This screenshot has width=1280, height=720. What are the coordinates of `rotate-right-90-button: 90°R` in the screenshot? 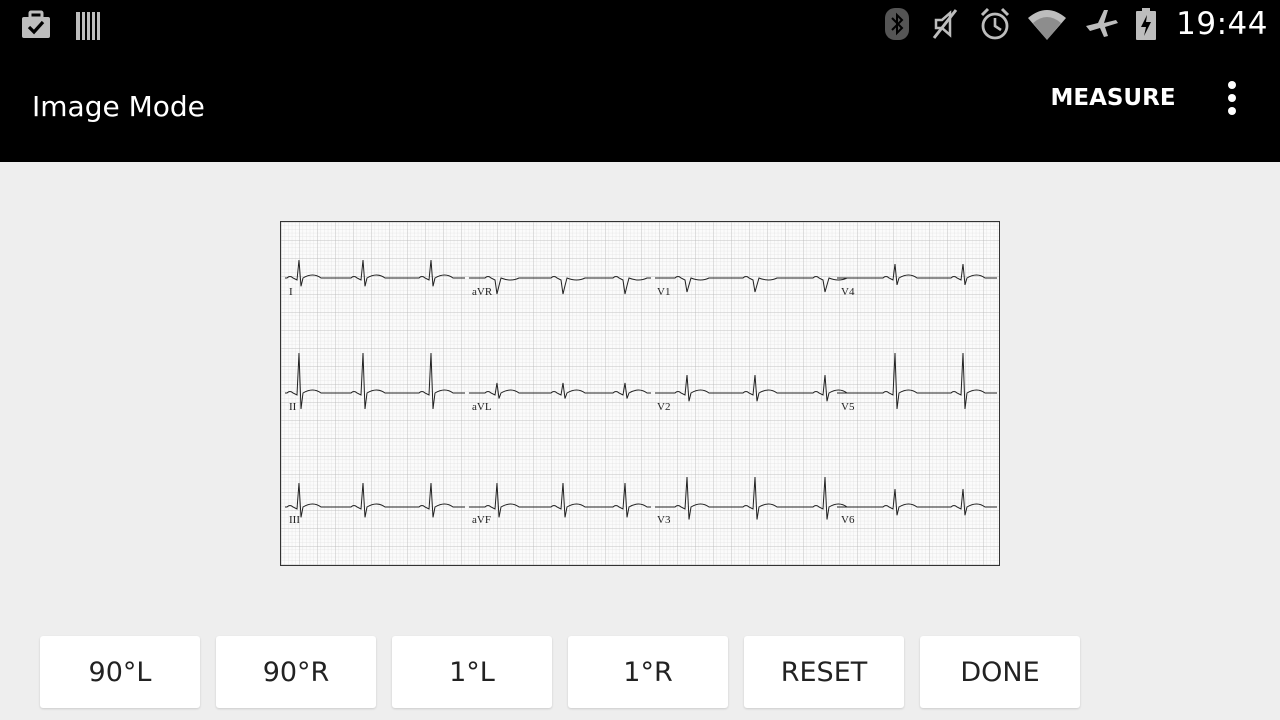 It's located at (296, 672).